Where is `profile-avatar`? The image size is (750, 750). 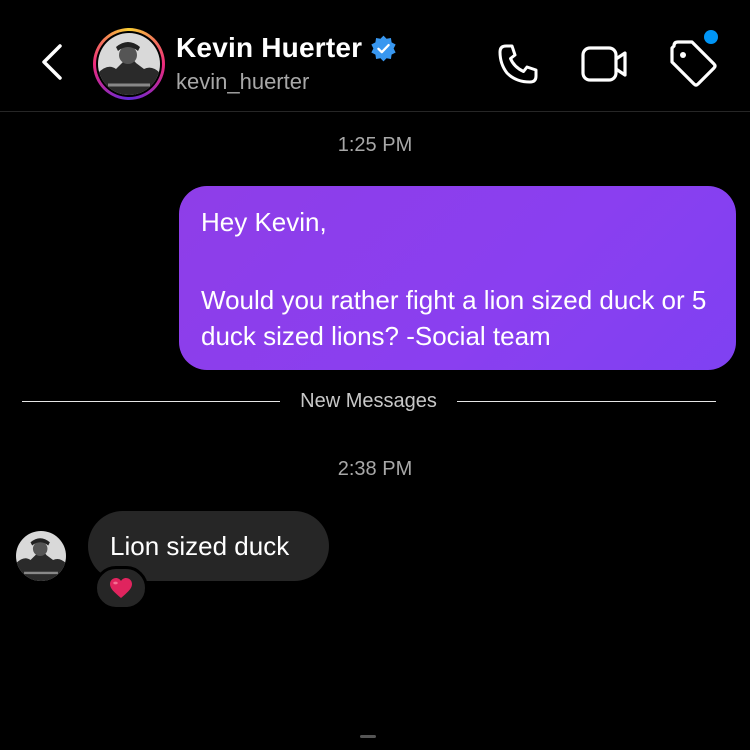
profile-avatar is located at coordinates (129, 64).